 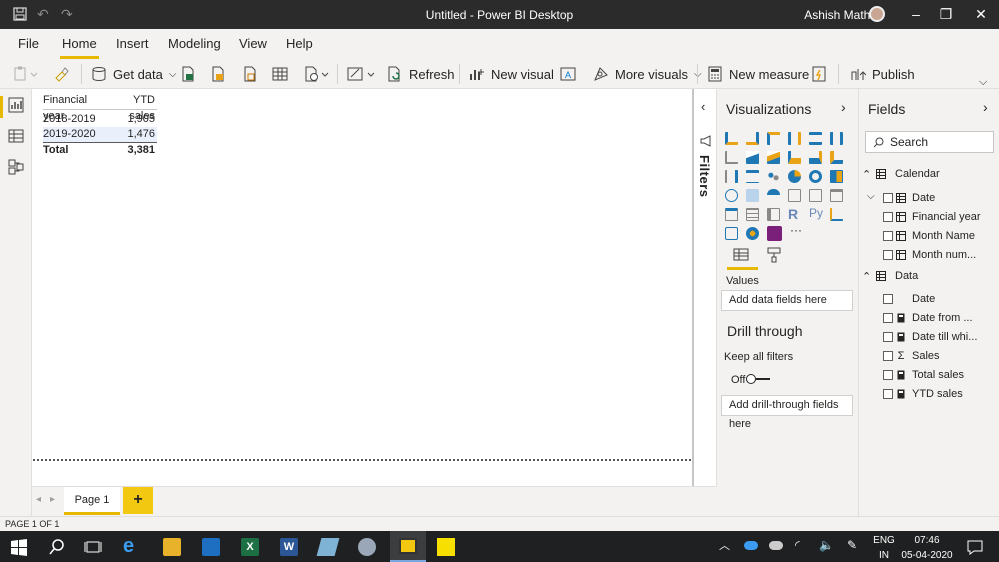 I want to click on model-view-icon, so click(x=16, y=167).